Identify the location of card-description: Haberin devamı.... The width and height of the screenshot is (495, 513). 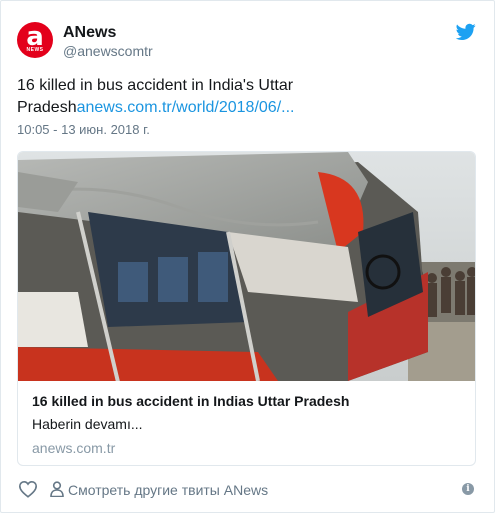
(87, 424).